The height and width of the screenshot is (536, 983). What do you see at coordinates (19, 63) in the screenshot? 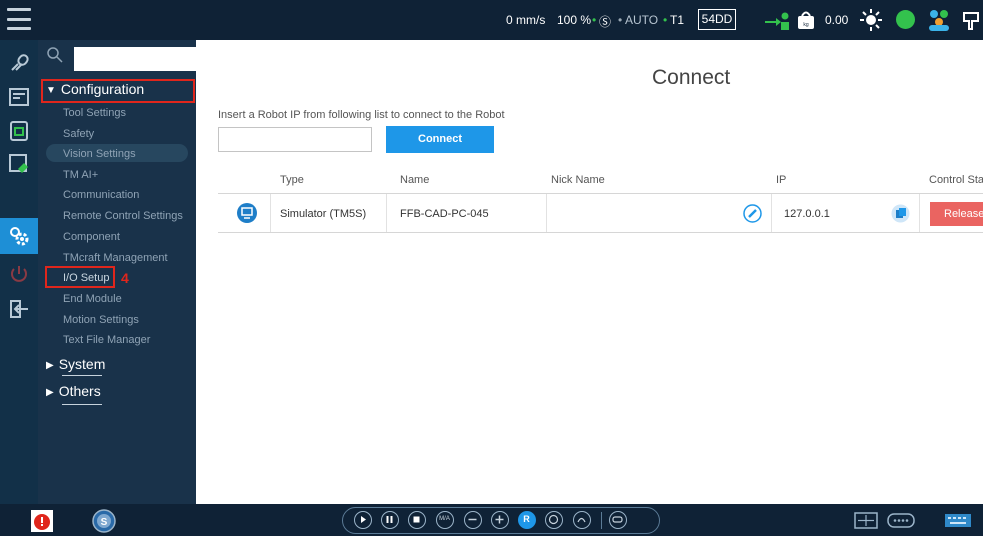
I see `link-icon` at bounding box center [19, 63].